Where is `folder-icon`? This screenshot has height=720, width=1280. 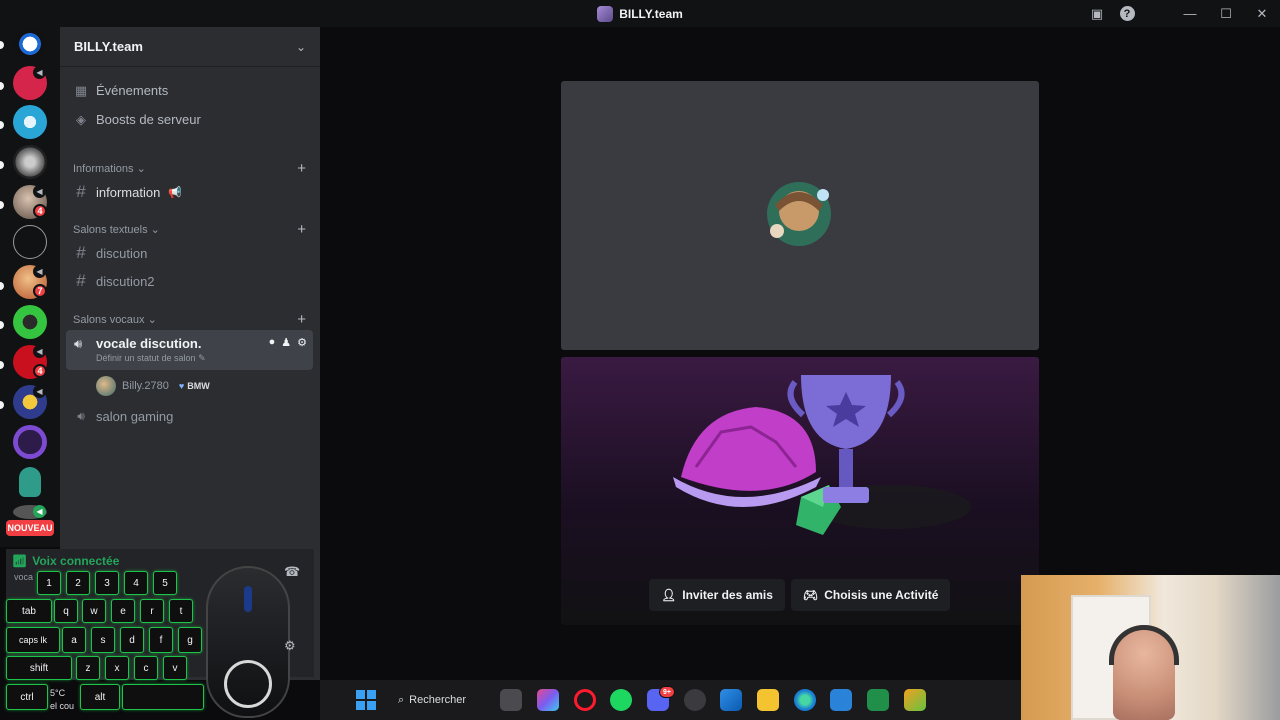 folder-icon is located at coordinates (768, 700).